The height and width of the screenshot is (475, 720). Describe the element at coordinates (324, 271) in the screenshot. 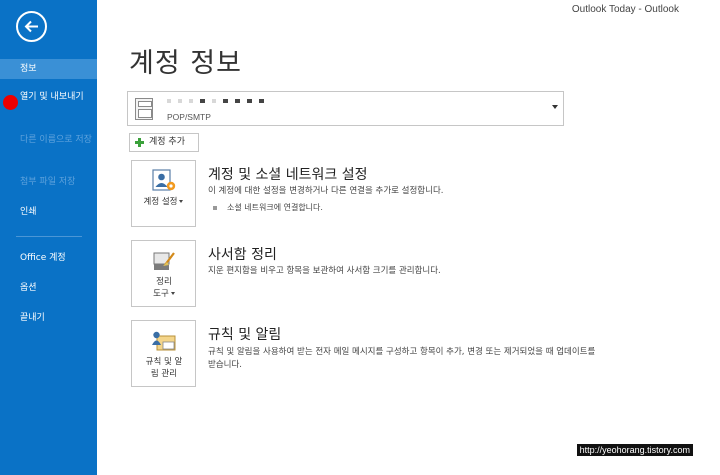

I see `section-desc-mailbox: 지운 편지함을 비우고 항목을 보관하여 사서함 크기를 관리합니다.` at that location.